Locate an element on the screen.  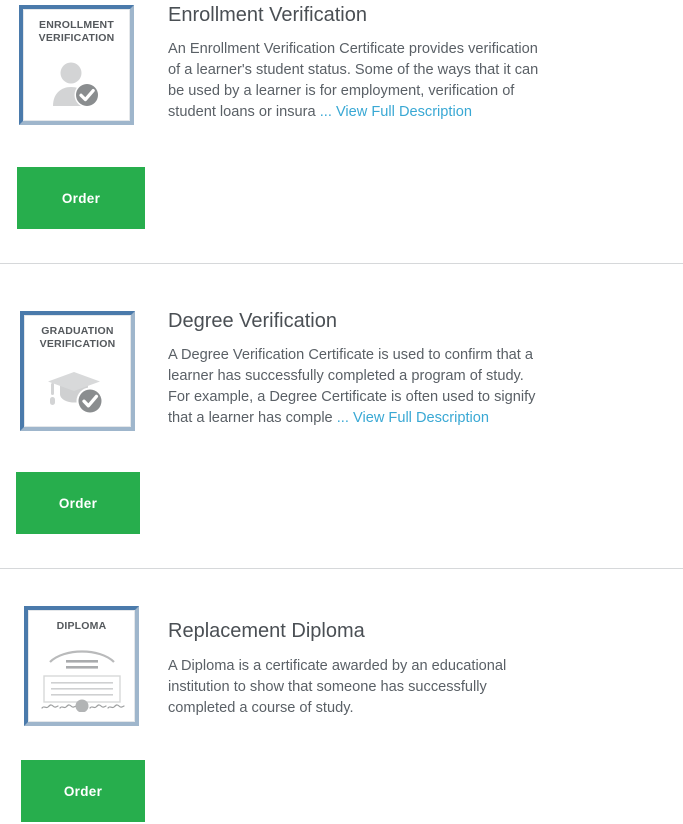
diploma-document-icon is located at coordinates (81, 679).